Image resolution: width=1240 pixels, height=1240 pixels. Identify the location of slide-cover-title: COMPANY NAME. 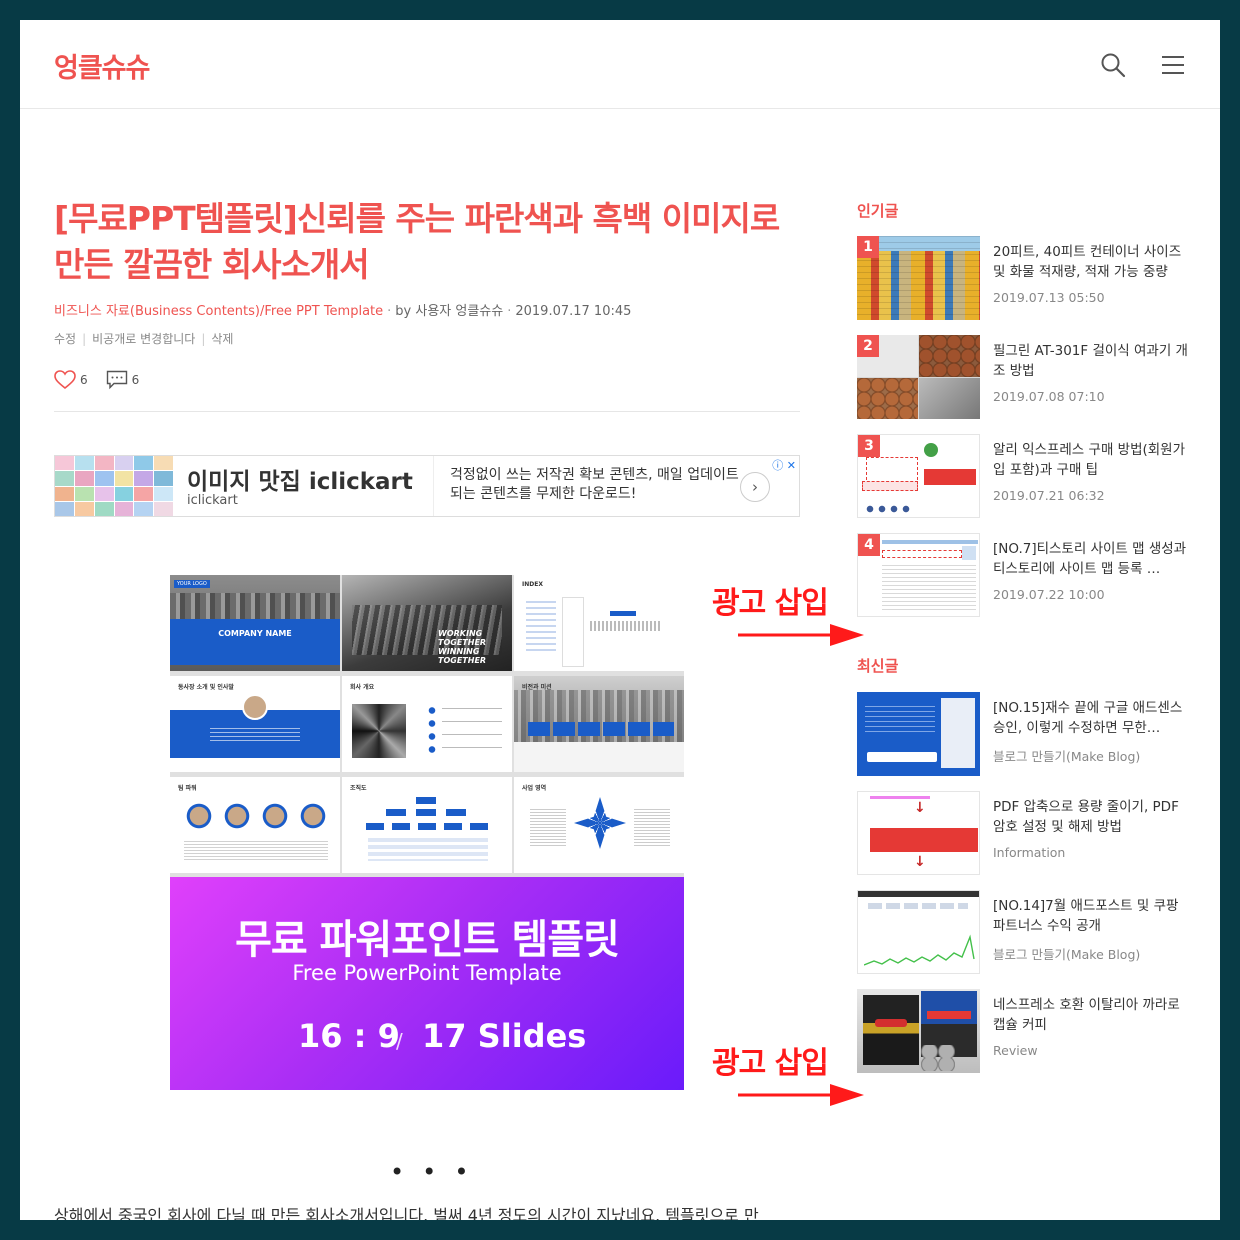
(255, 633).